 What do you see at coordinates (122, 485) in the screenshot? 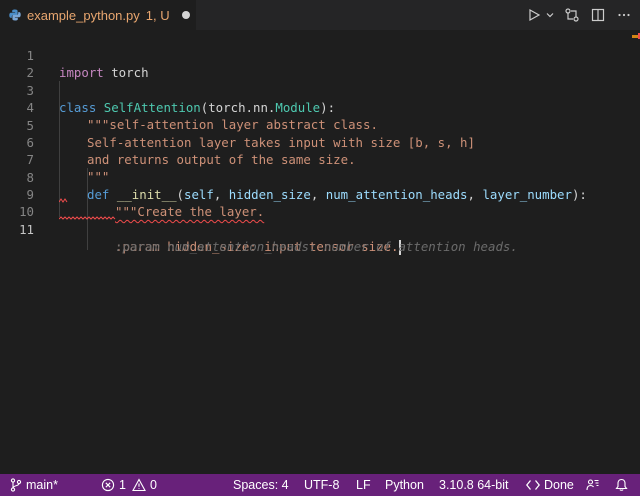
I see `error-count: 1` at bounding box center [122, 485].